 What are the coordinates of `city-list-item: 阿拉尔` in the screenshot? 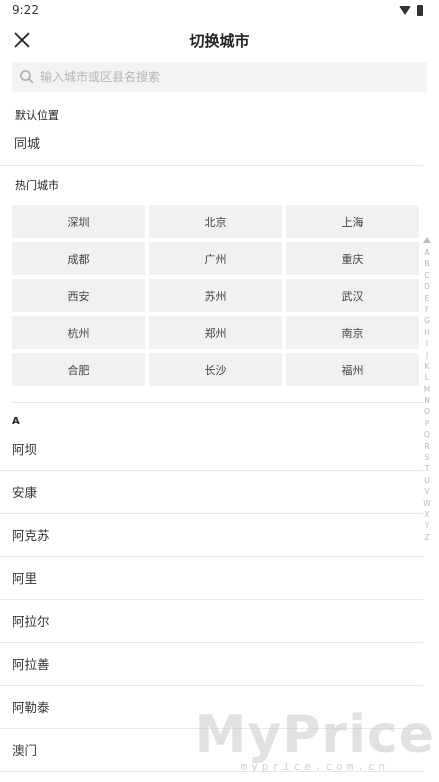 It's located at (211, 621).